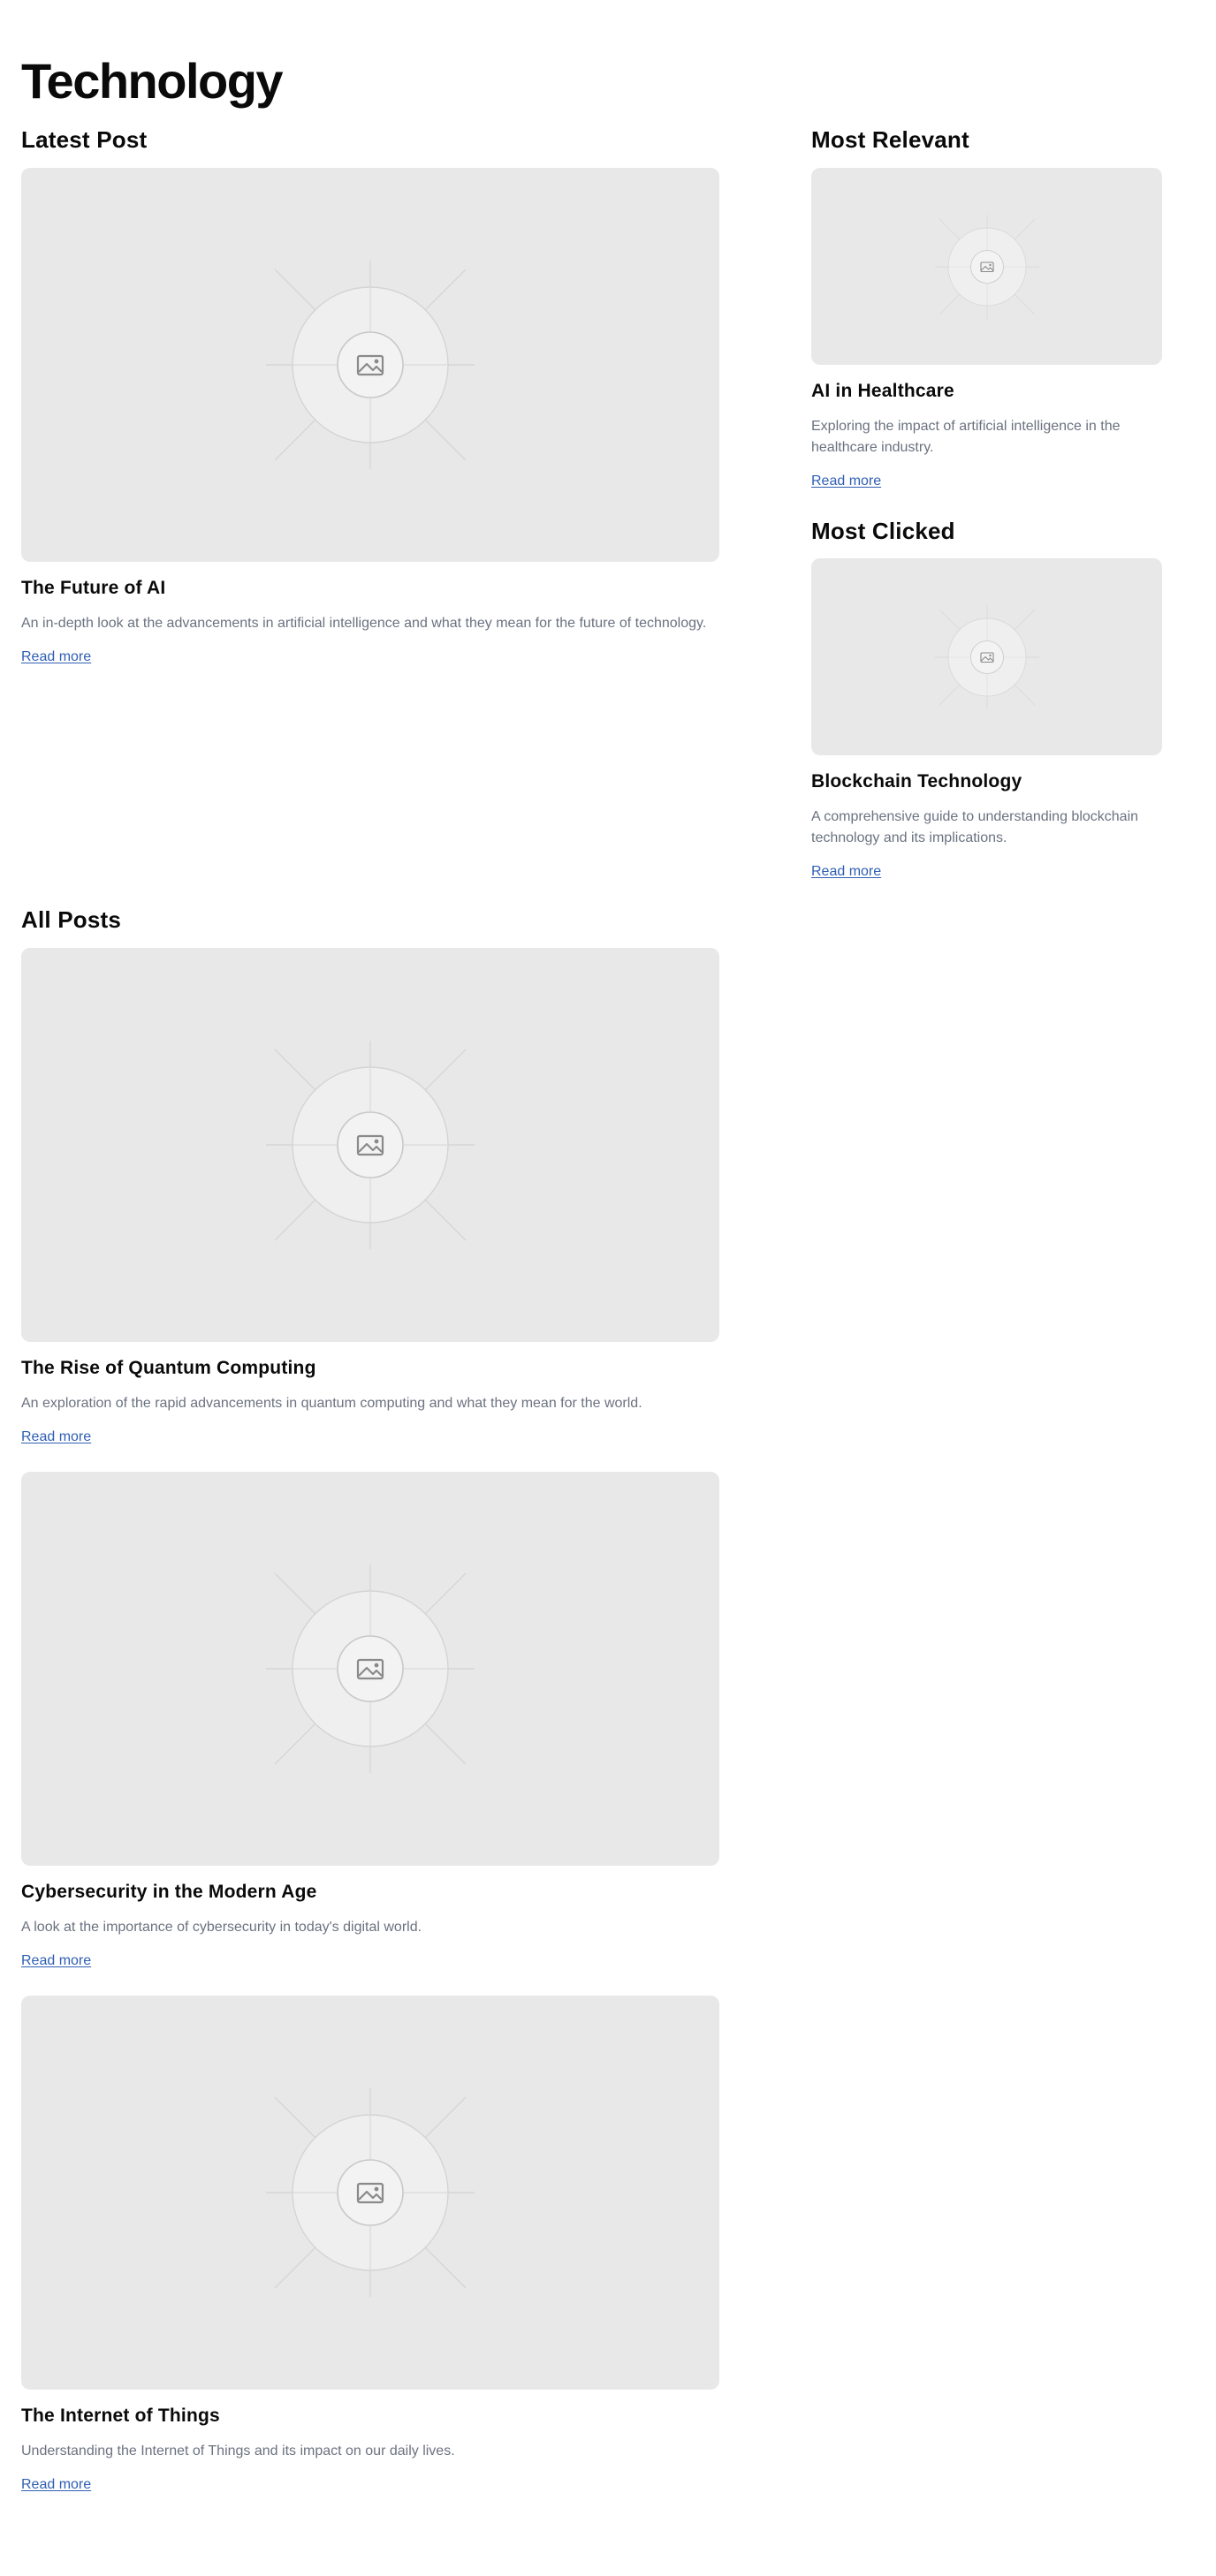  What do you see at coordinates (93, 588) in the screenshot?
I see `post-title: The Future of AI` at bounding box center [93, 588].